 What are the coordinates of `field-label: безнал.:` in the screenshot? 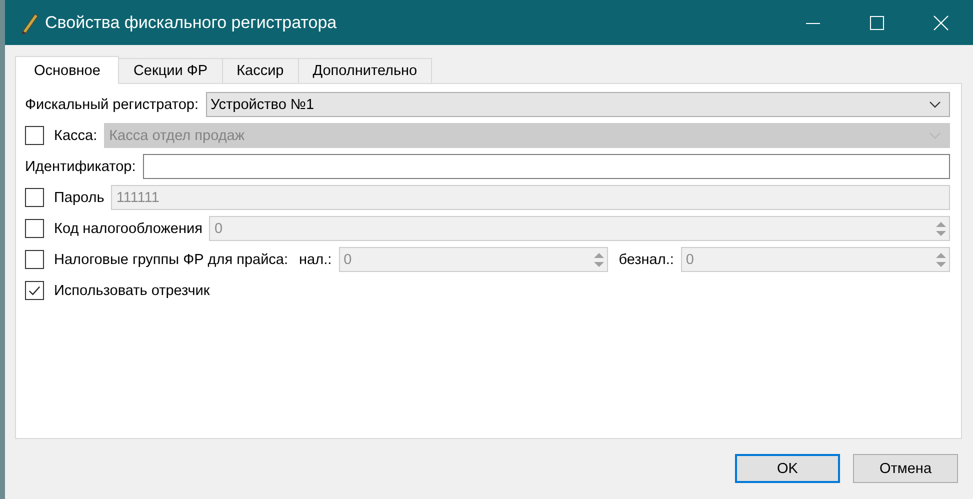 It's located at (646, 260).